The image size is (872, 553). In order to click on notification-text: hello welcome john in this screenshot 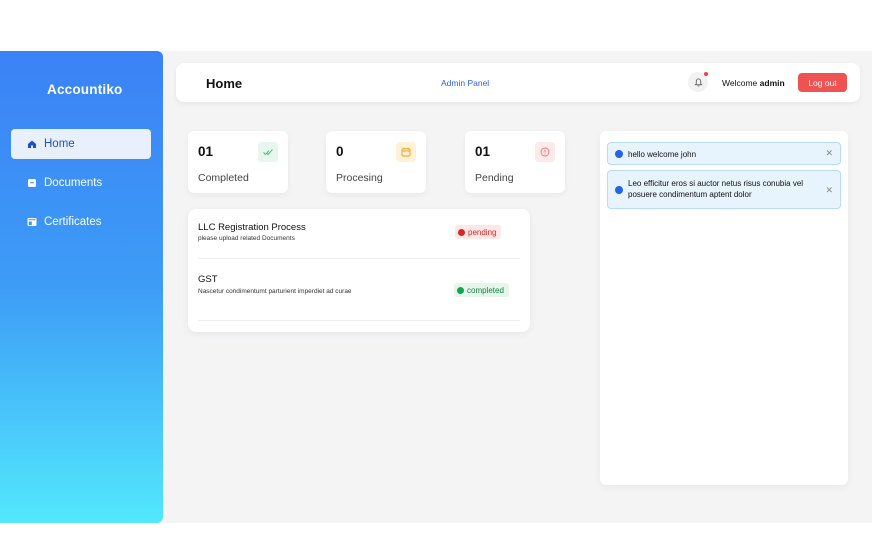, I will do `click(662, 154)`.